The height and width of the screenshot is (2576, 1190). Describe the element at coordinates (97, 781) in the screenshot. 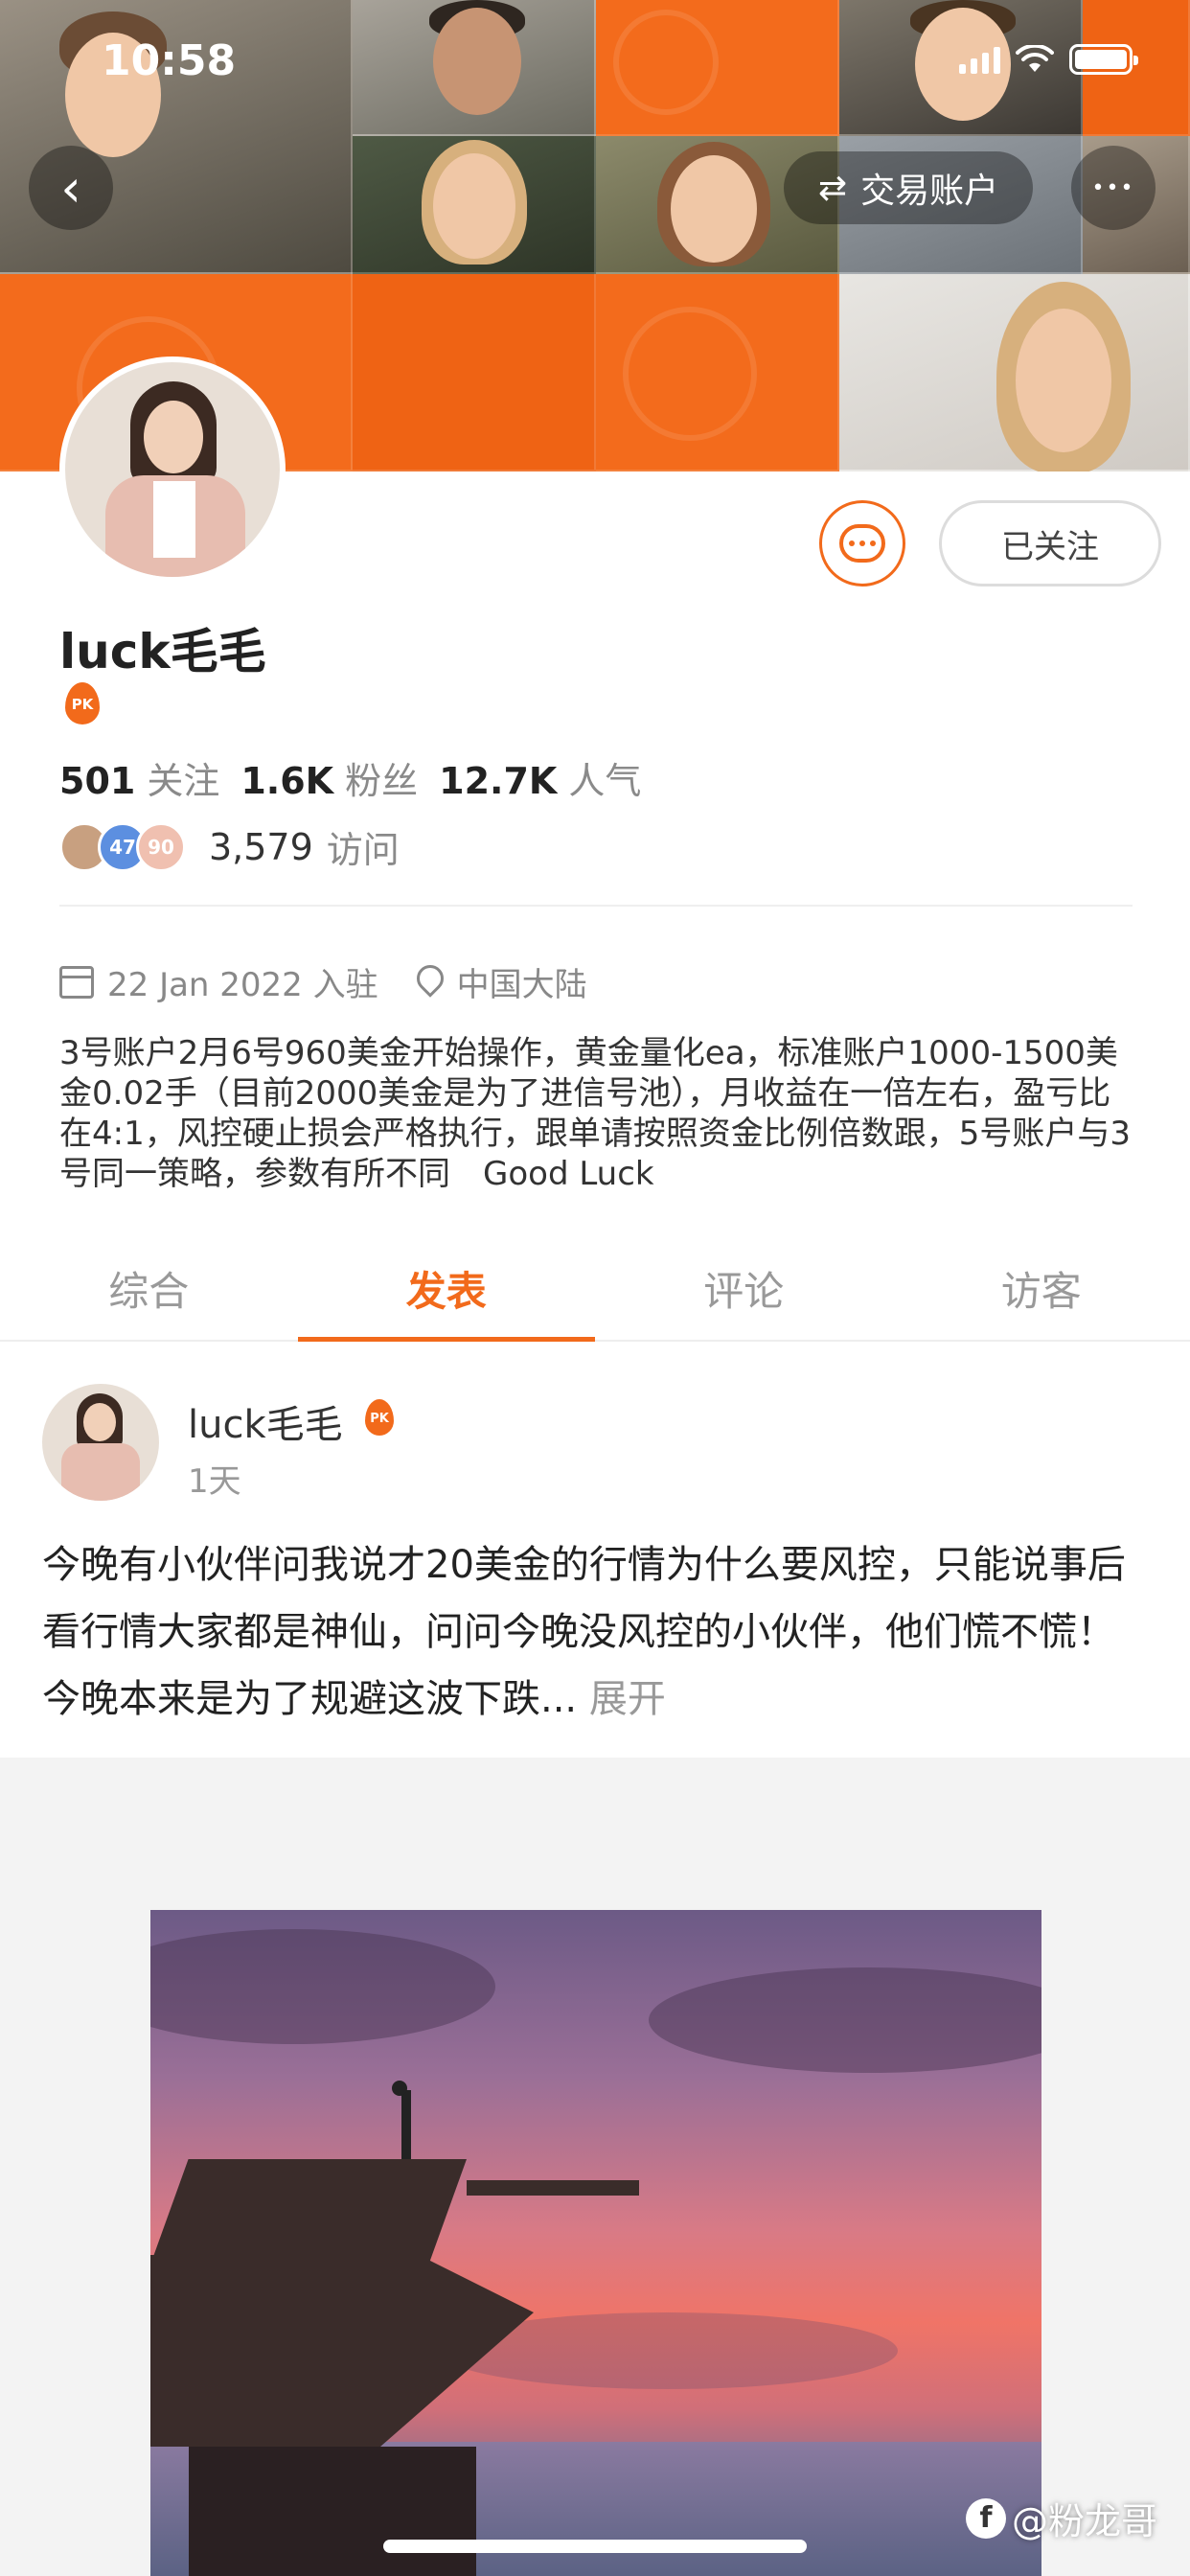

I see `following-count: 501` at that location.